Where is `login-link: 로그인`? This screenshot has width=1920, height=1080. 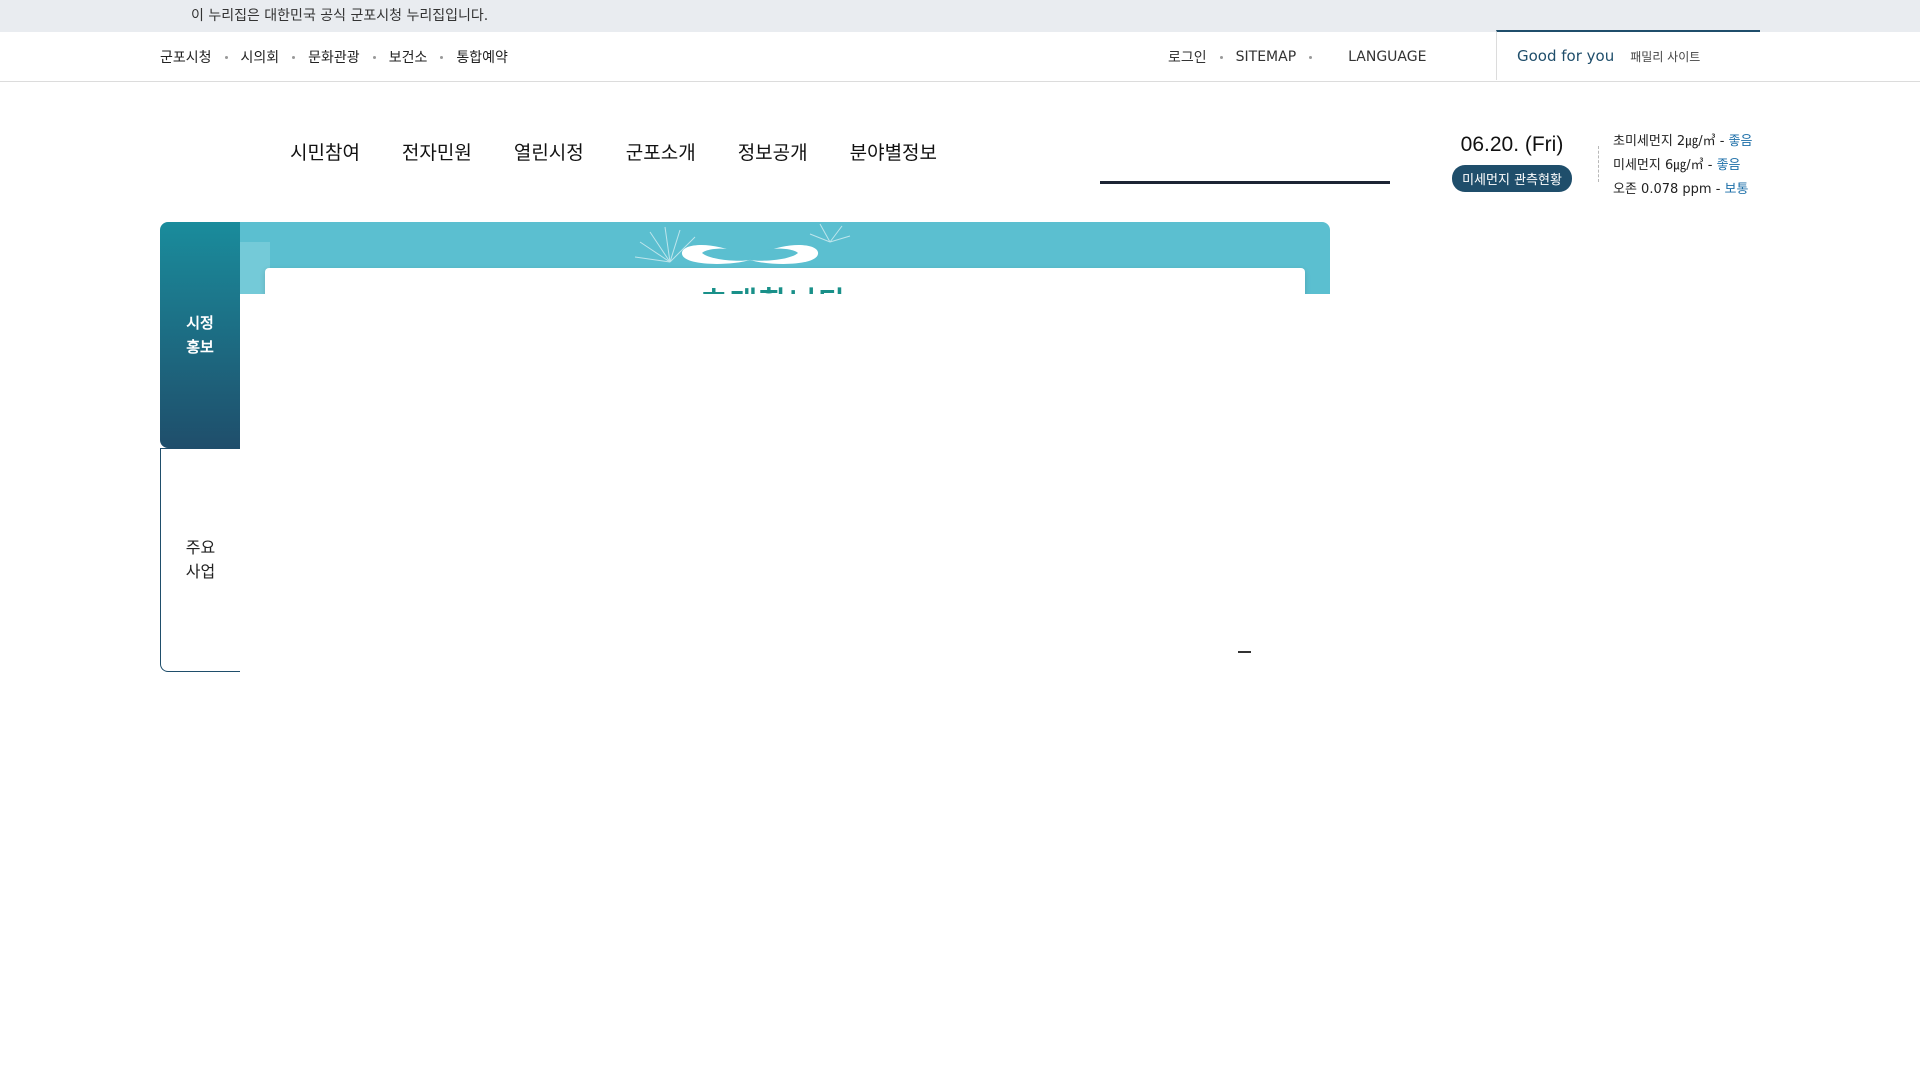 login-link: 로그인 is located at coordinates (1187, 57).